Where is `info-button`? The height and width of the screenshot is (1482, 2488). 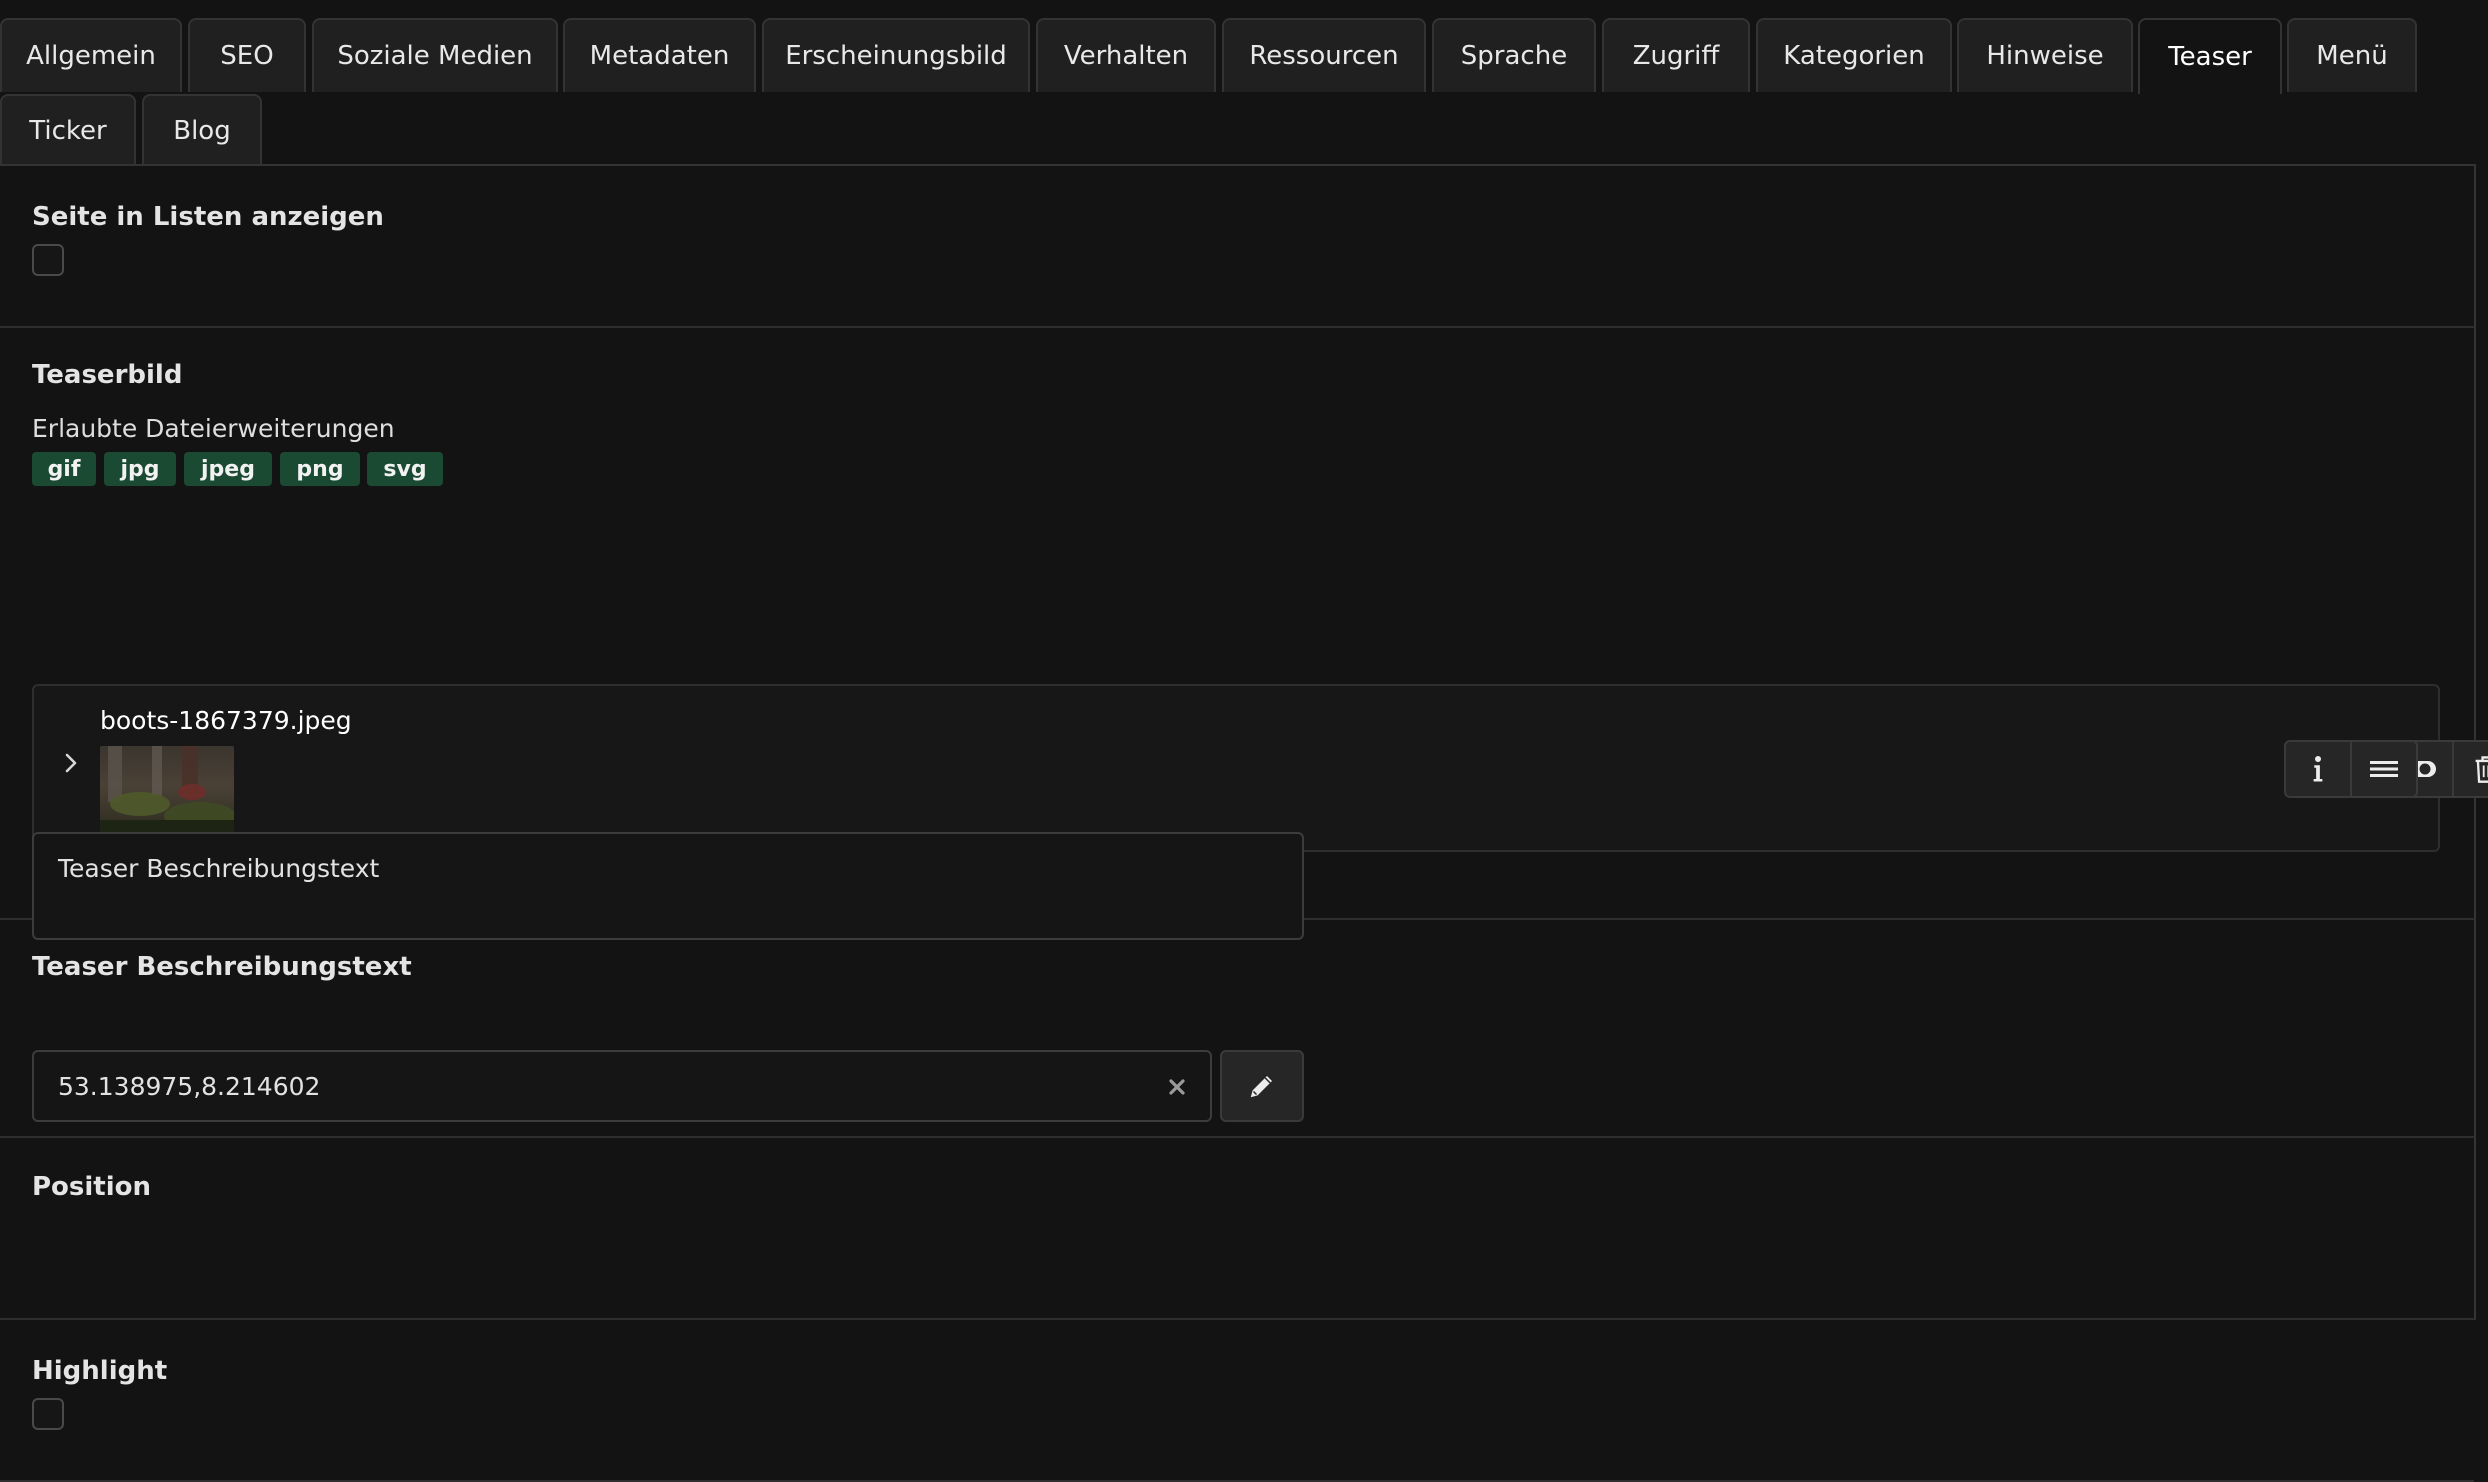 info-button is located at coordinates (2319, 769).